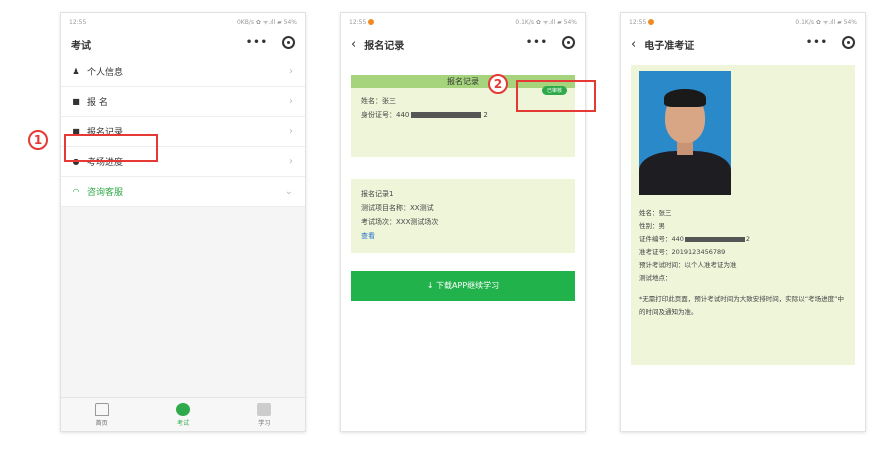  Describe the element at coordinates (264, 423) in the screenshot. I see `tab-label: 学习` at that location.